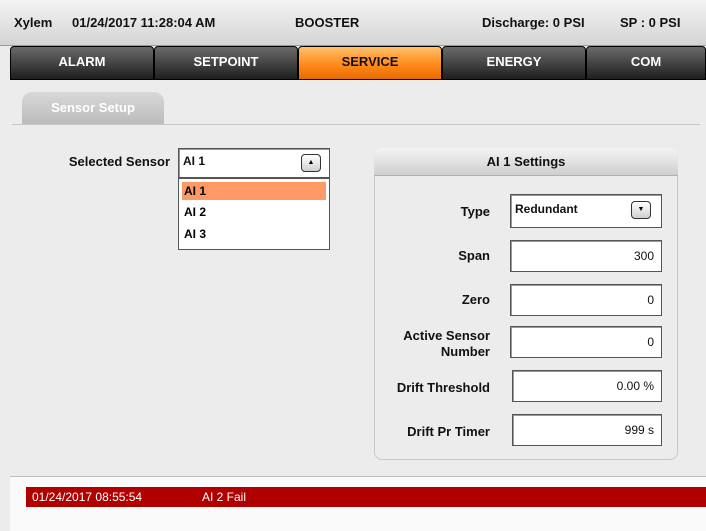 The image size is (706, 531). Describe the element at coordinates (224, 497) in the screenshot. I see `alarm-message: AI 2 Fail` at that location.